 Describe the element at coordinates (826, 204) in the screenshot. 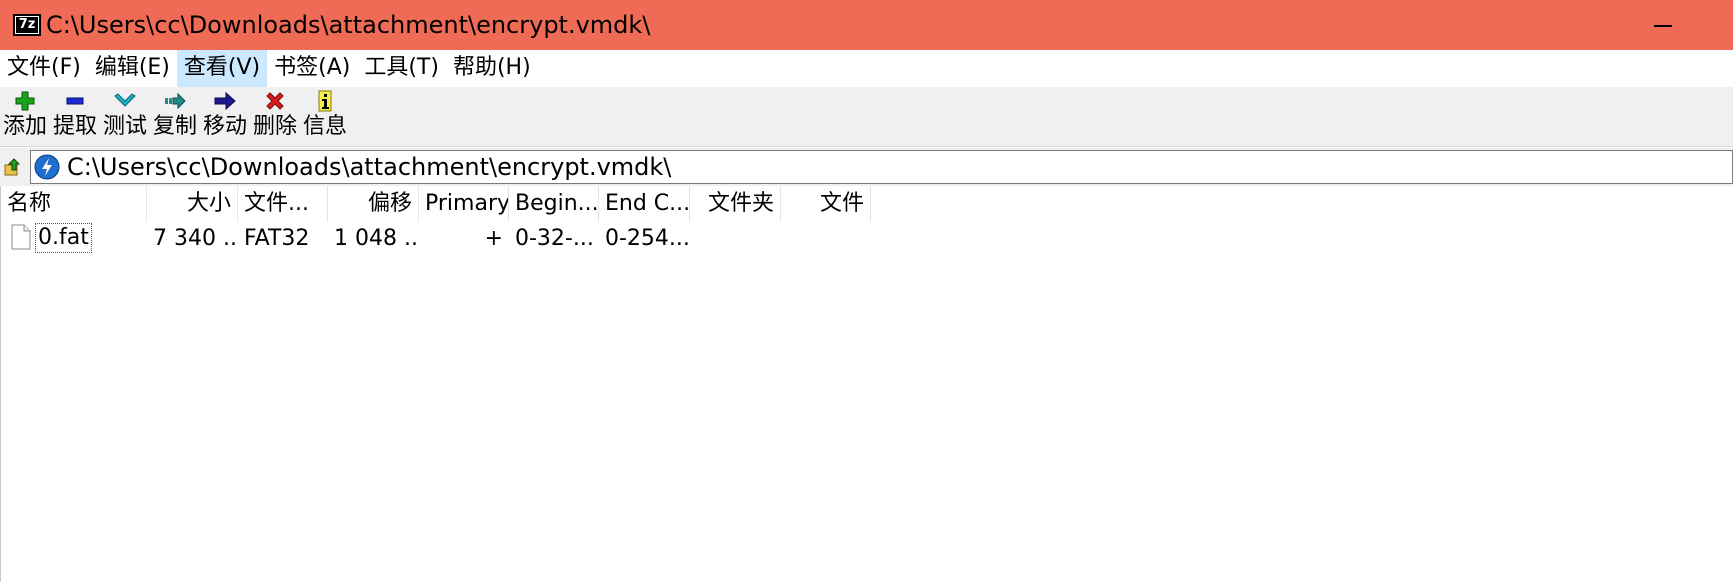

I see `column-header-files: 文件` at that location.